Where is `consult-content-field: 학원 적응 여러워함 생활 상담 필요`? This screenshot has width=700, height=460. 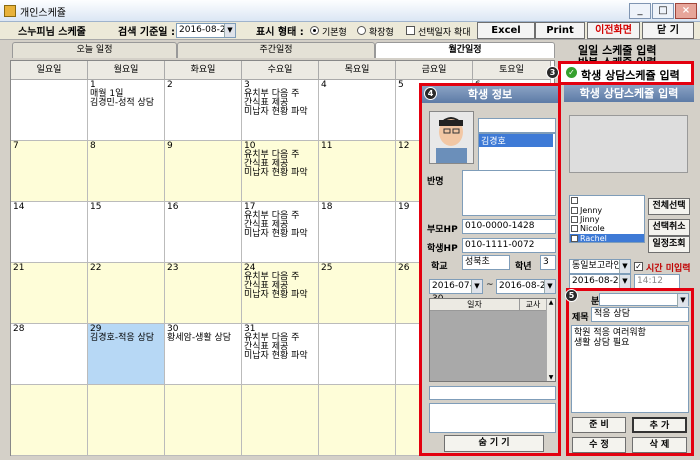 consult-content-field: 학원 적응 여러워함 생활 상담 필요 is located at coordinates (630, 369).